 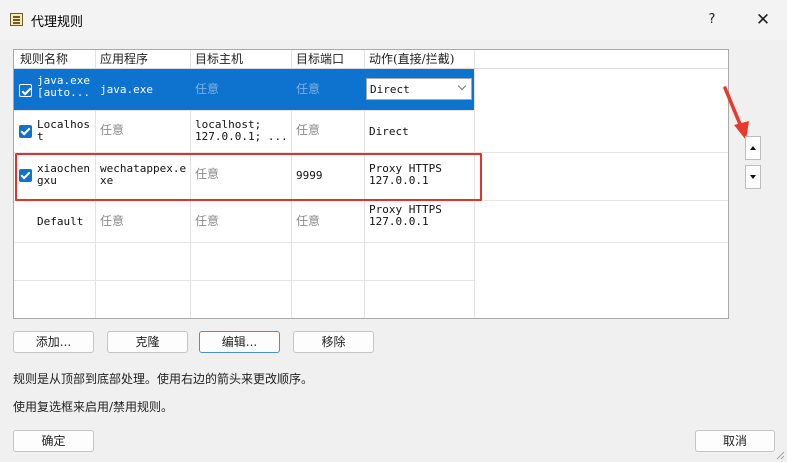 I want to click on action-dropdown: Direct, so click(x=419, y=89).